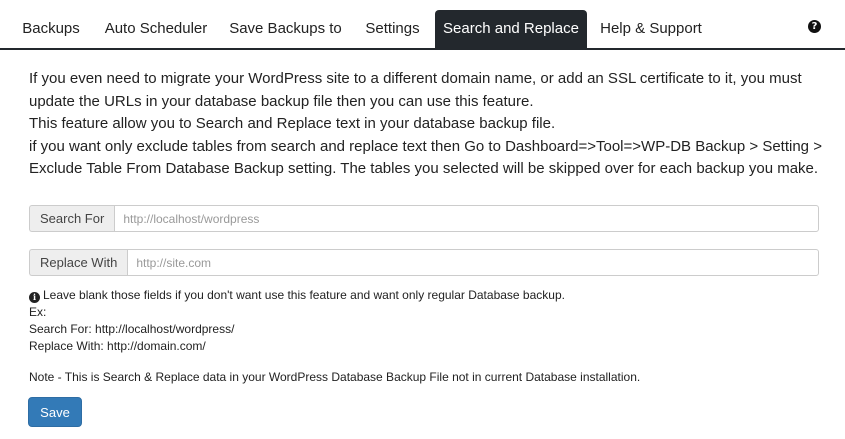 The width and height of the screenshot is (845, 439). Describe the element at coordinates (511, 29) in the screenshot. I see `tab-search-and-replace: Search and Replace` at that location.